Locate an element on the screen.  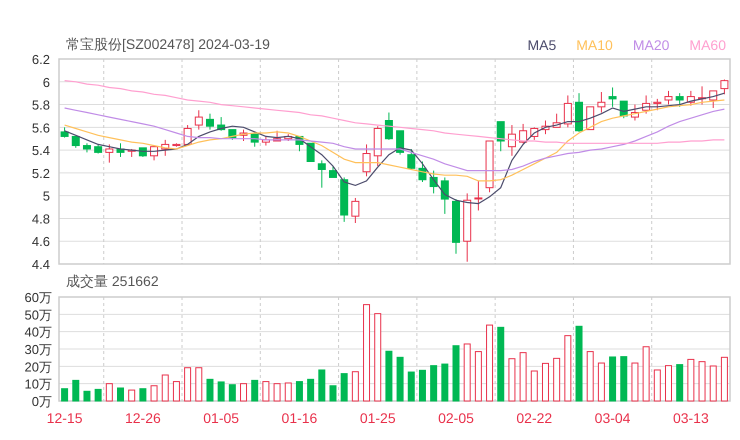
axis-label: 10万 is located at coordinates (38, 384).